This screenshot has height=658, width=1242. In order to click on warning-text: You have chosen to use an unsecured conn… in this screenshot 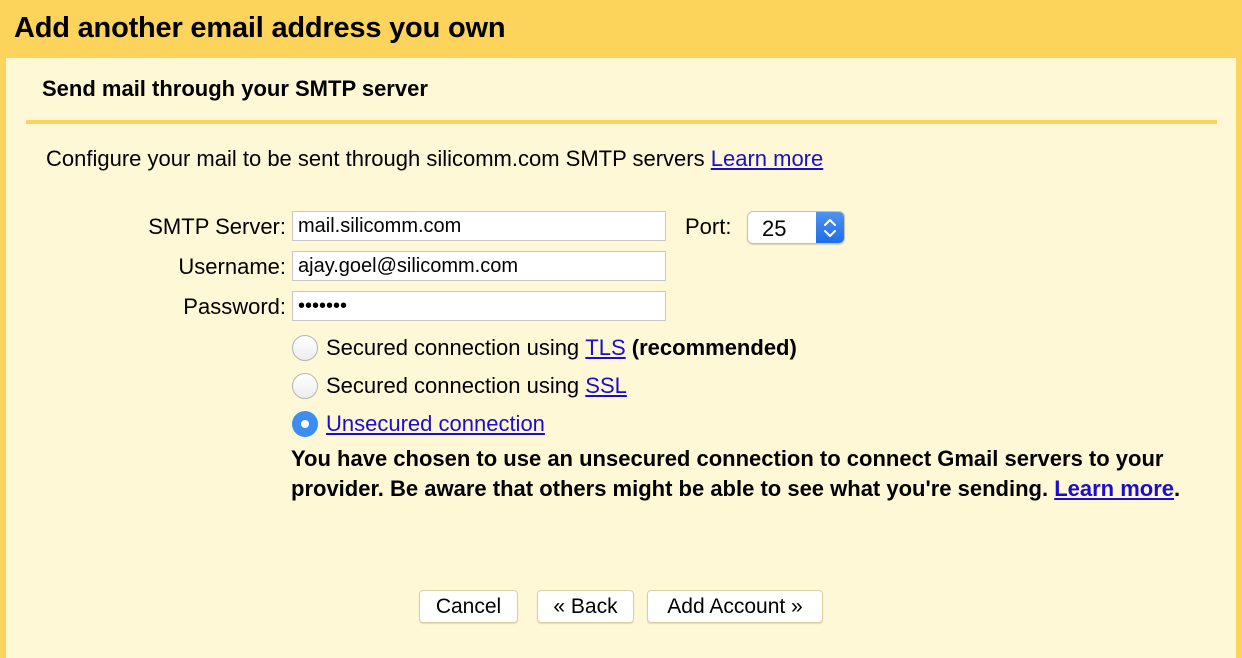, I will do `click(727, 473)`.